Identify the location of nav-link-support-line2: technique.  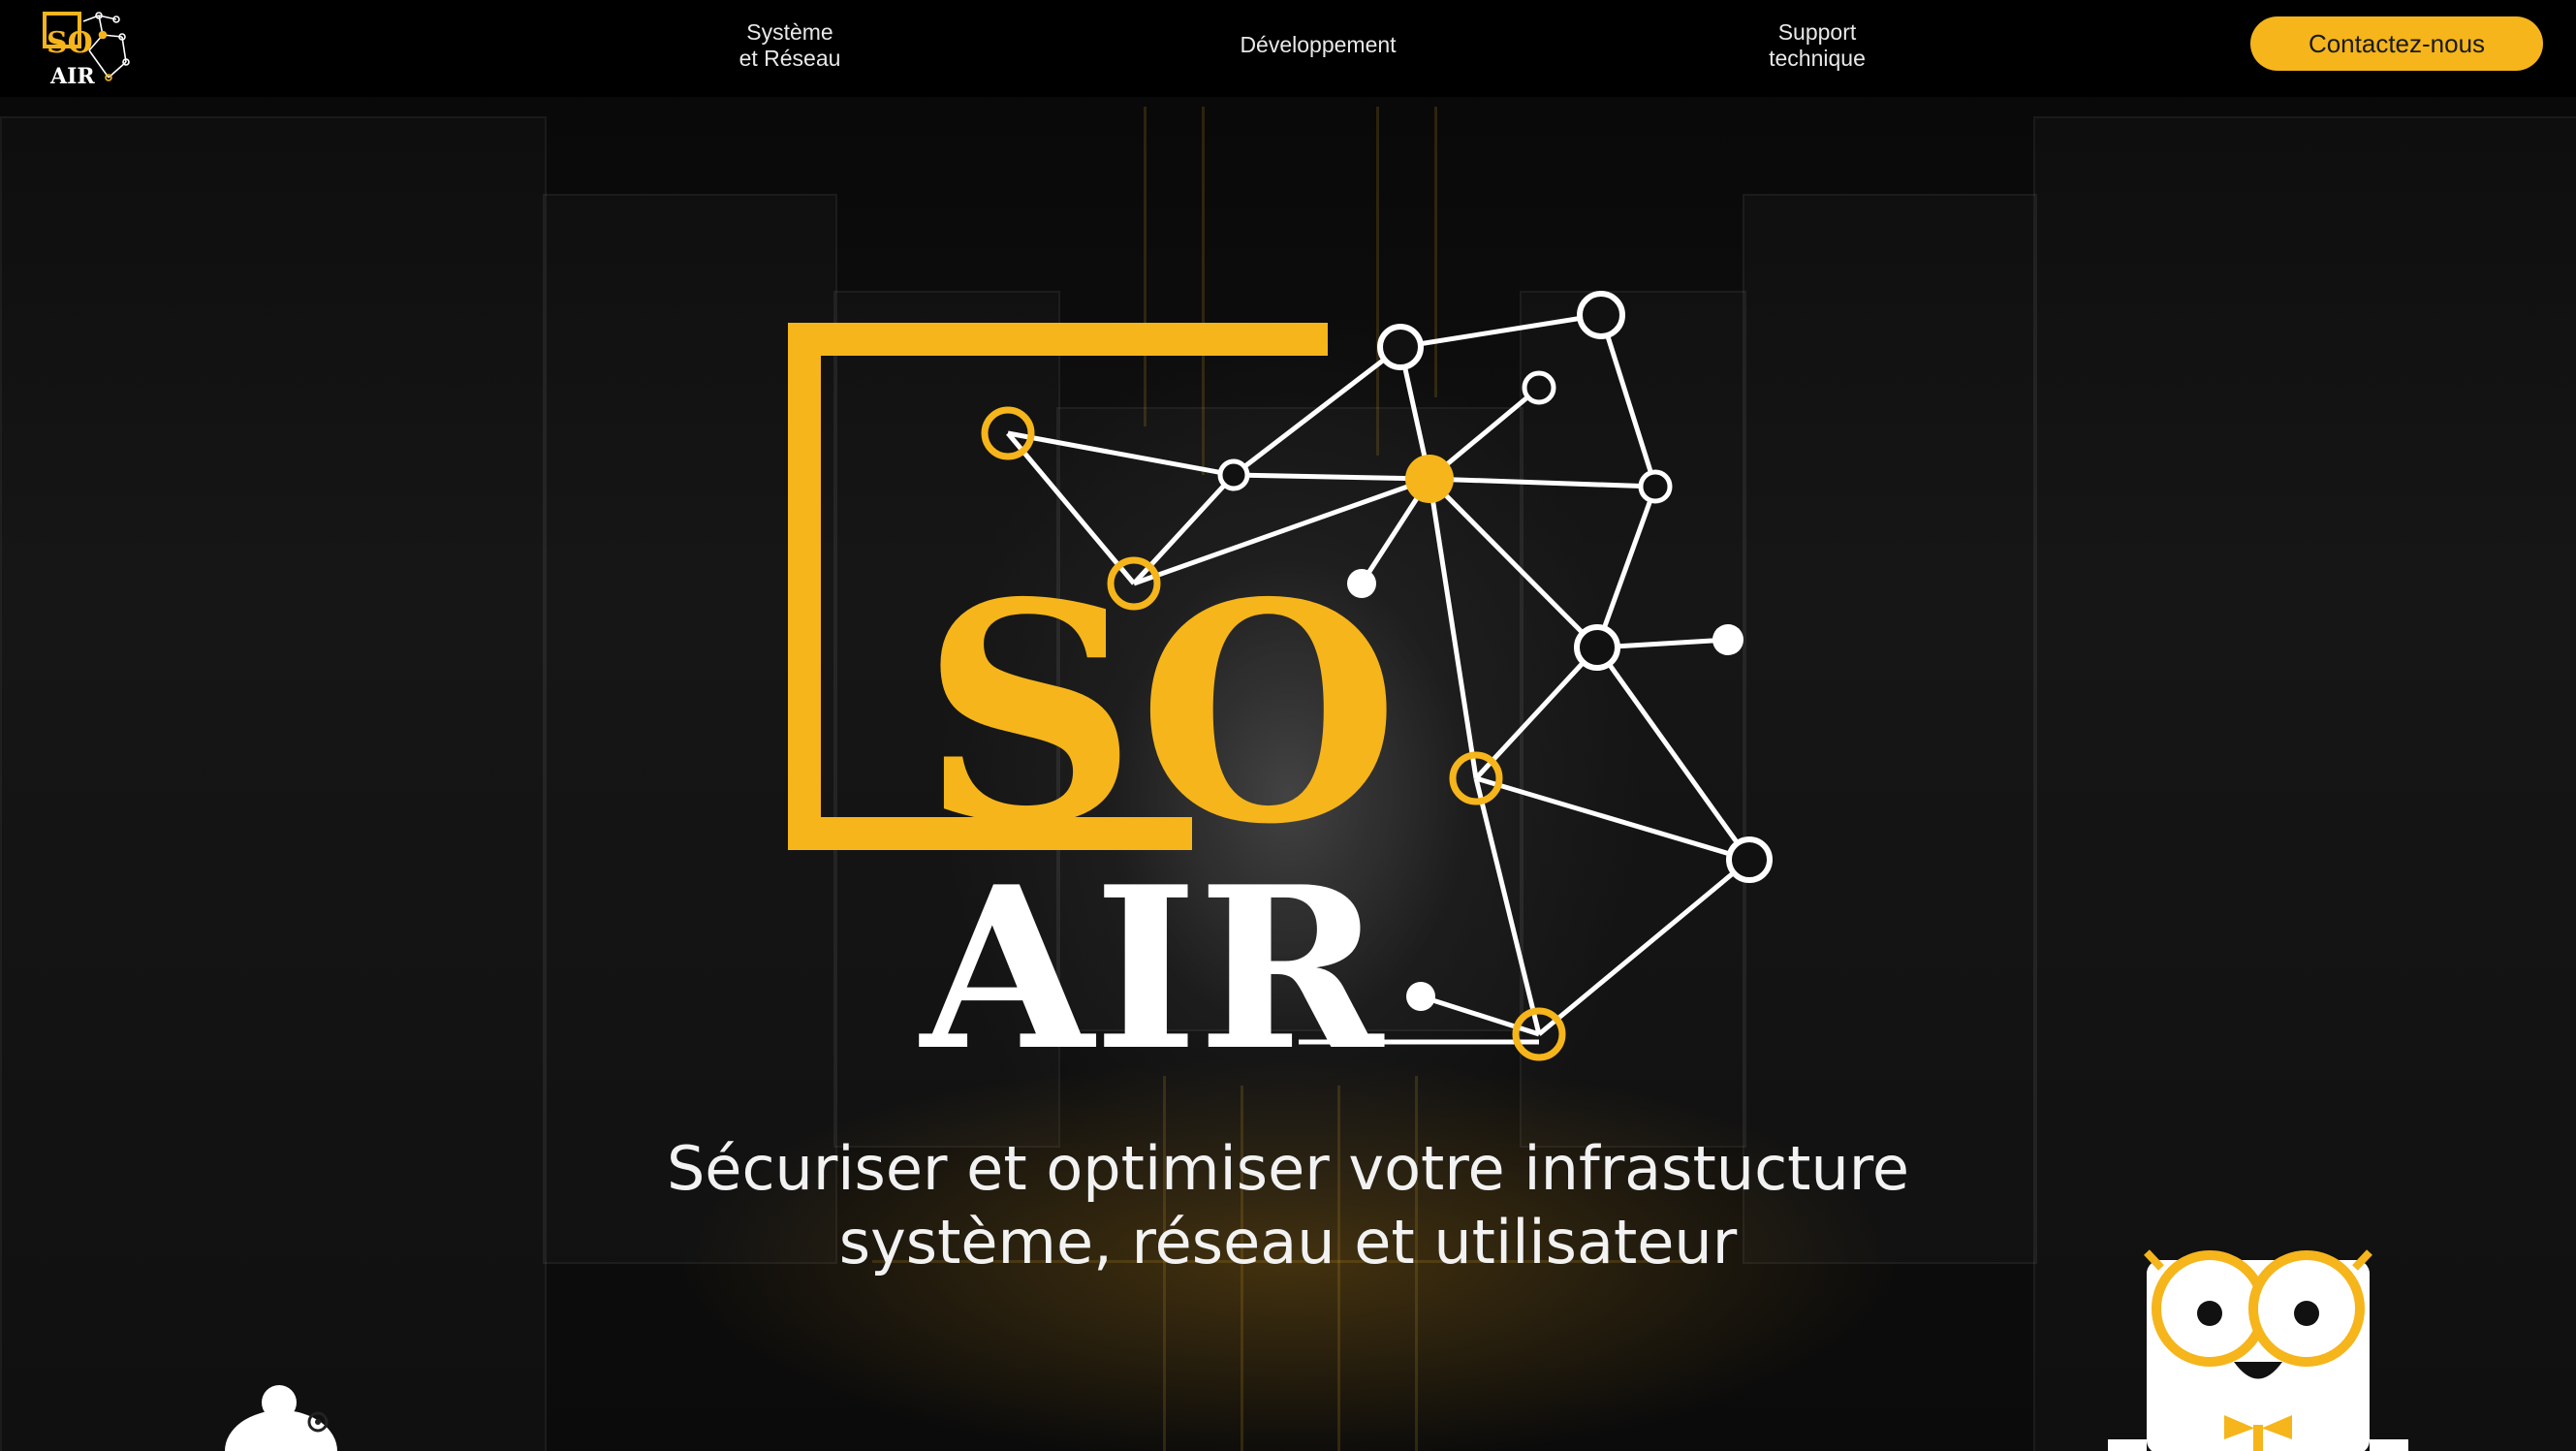
(1817, 58).